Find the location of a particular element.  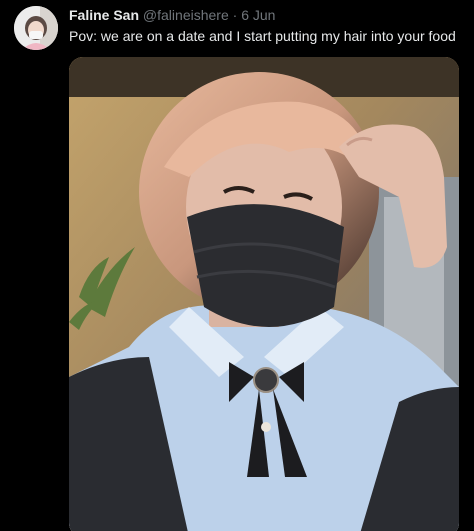

avatar is located at coordinates (36, 28).